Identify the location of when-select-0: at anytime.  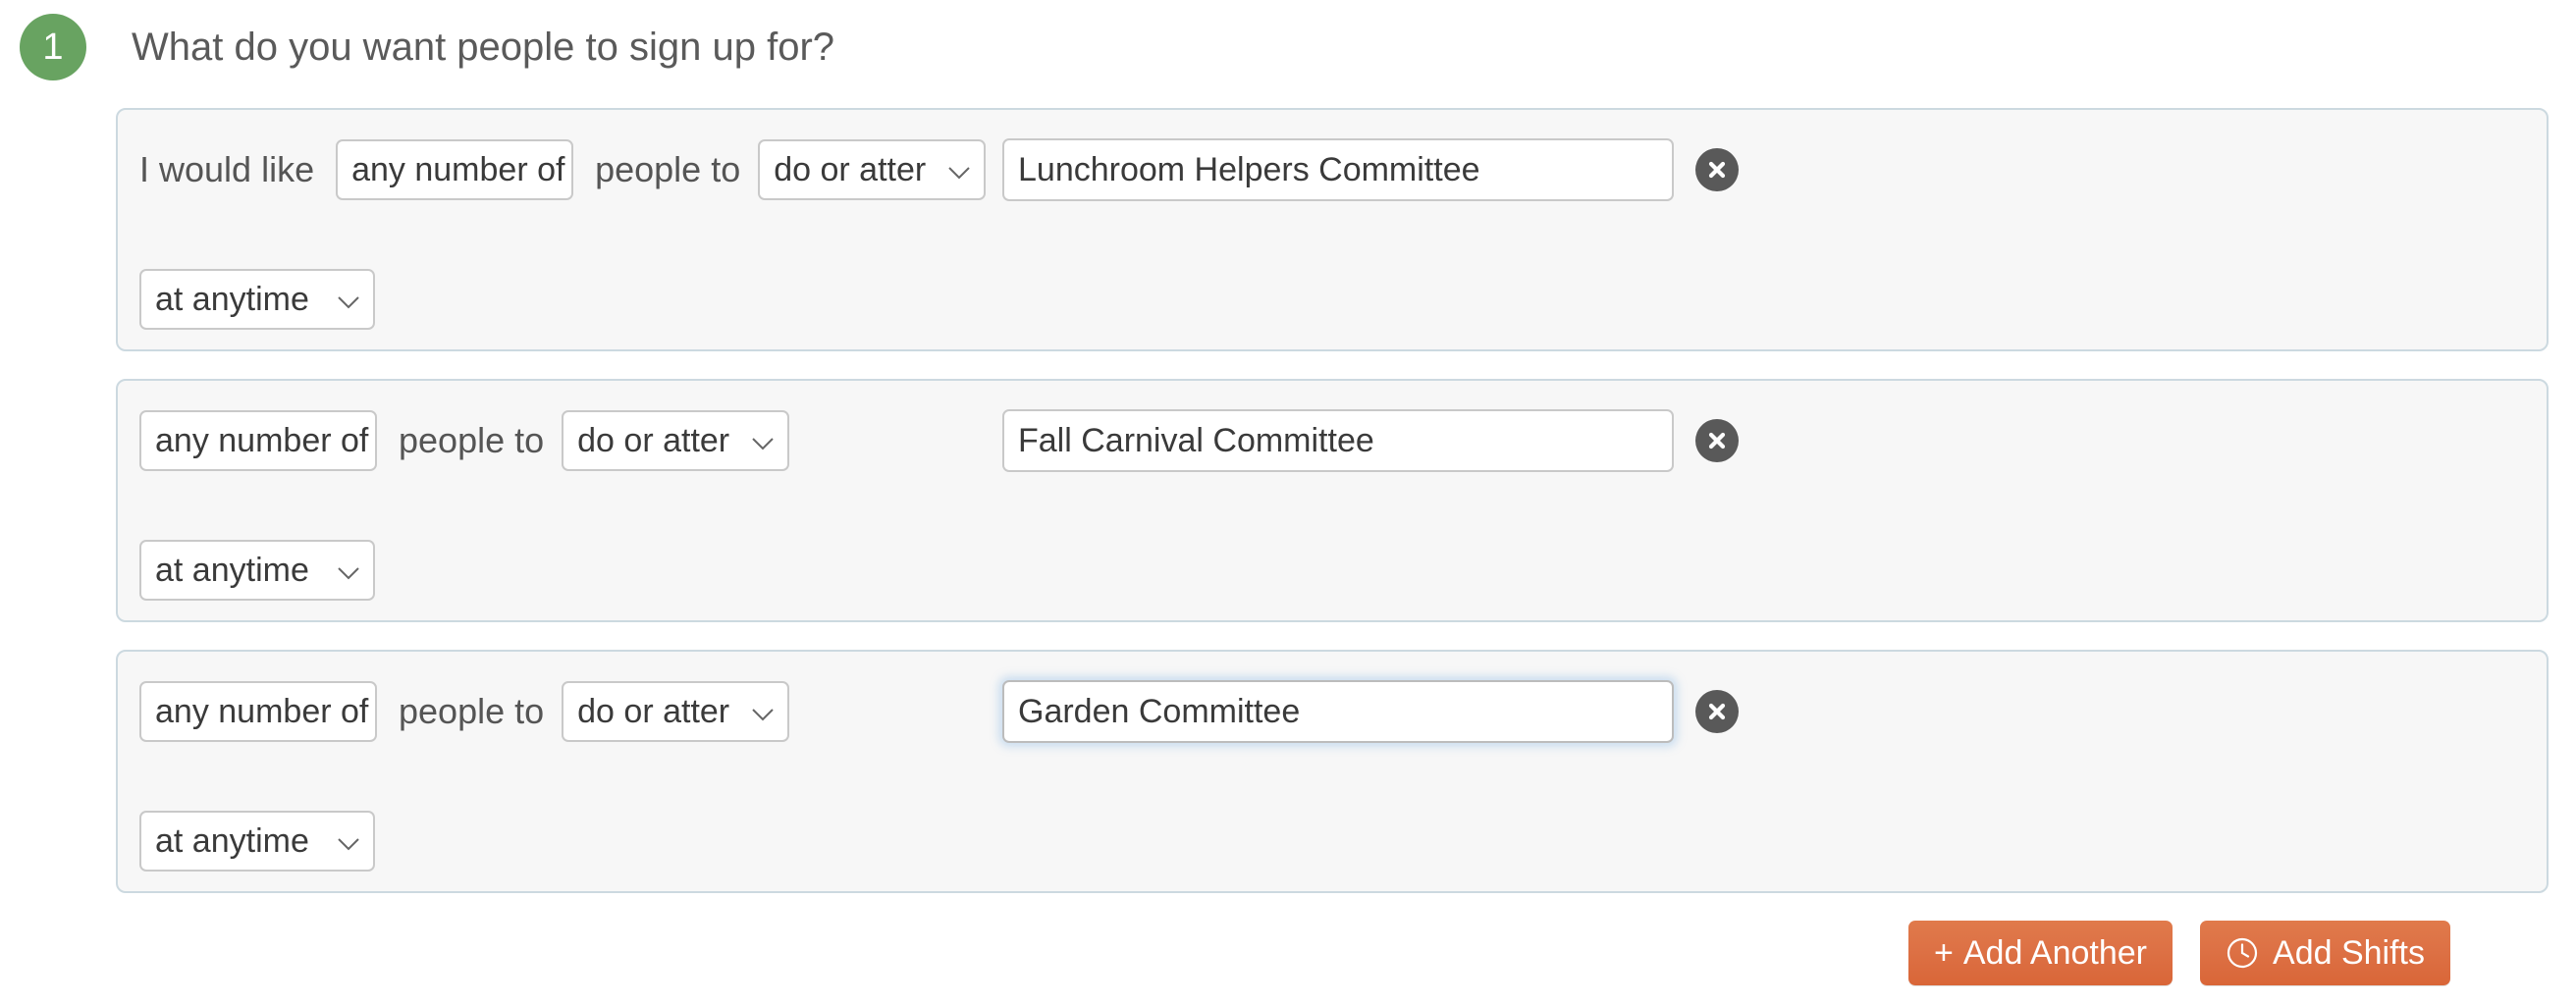
(257, 299).